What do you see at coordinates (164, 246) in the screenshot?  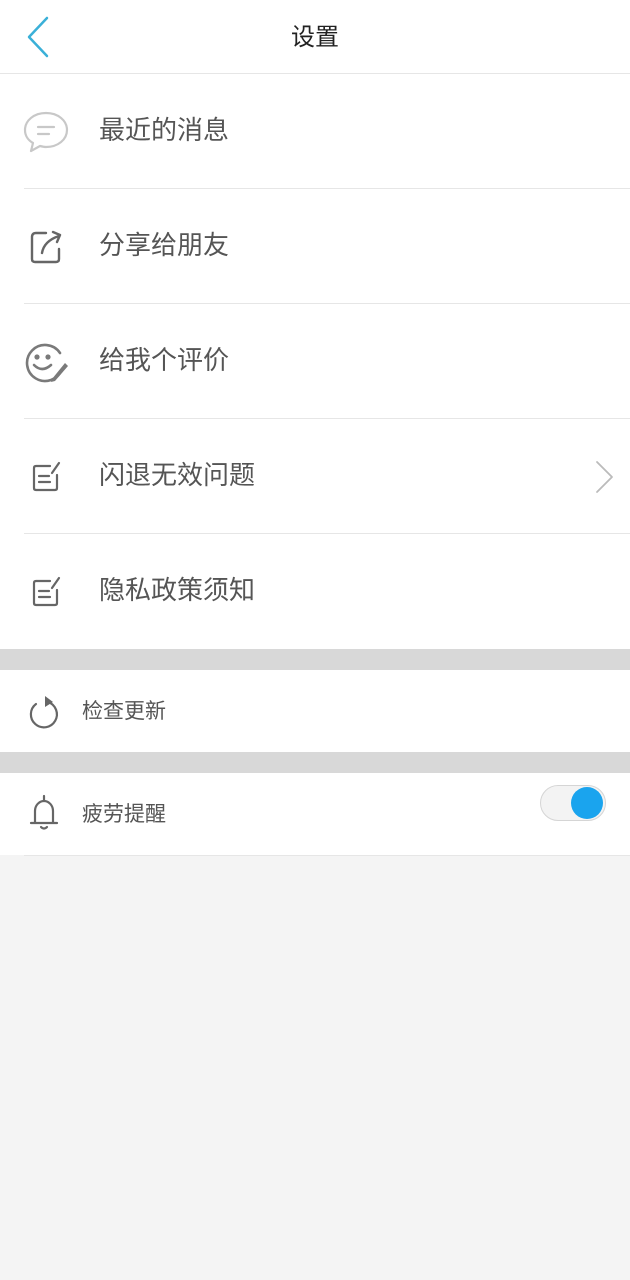 I see `menu-item-label: 分享给朋友` at bounding box center [164, 246].